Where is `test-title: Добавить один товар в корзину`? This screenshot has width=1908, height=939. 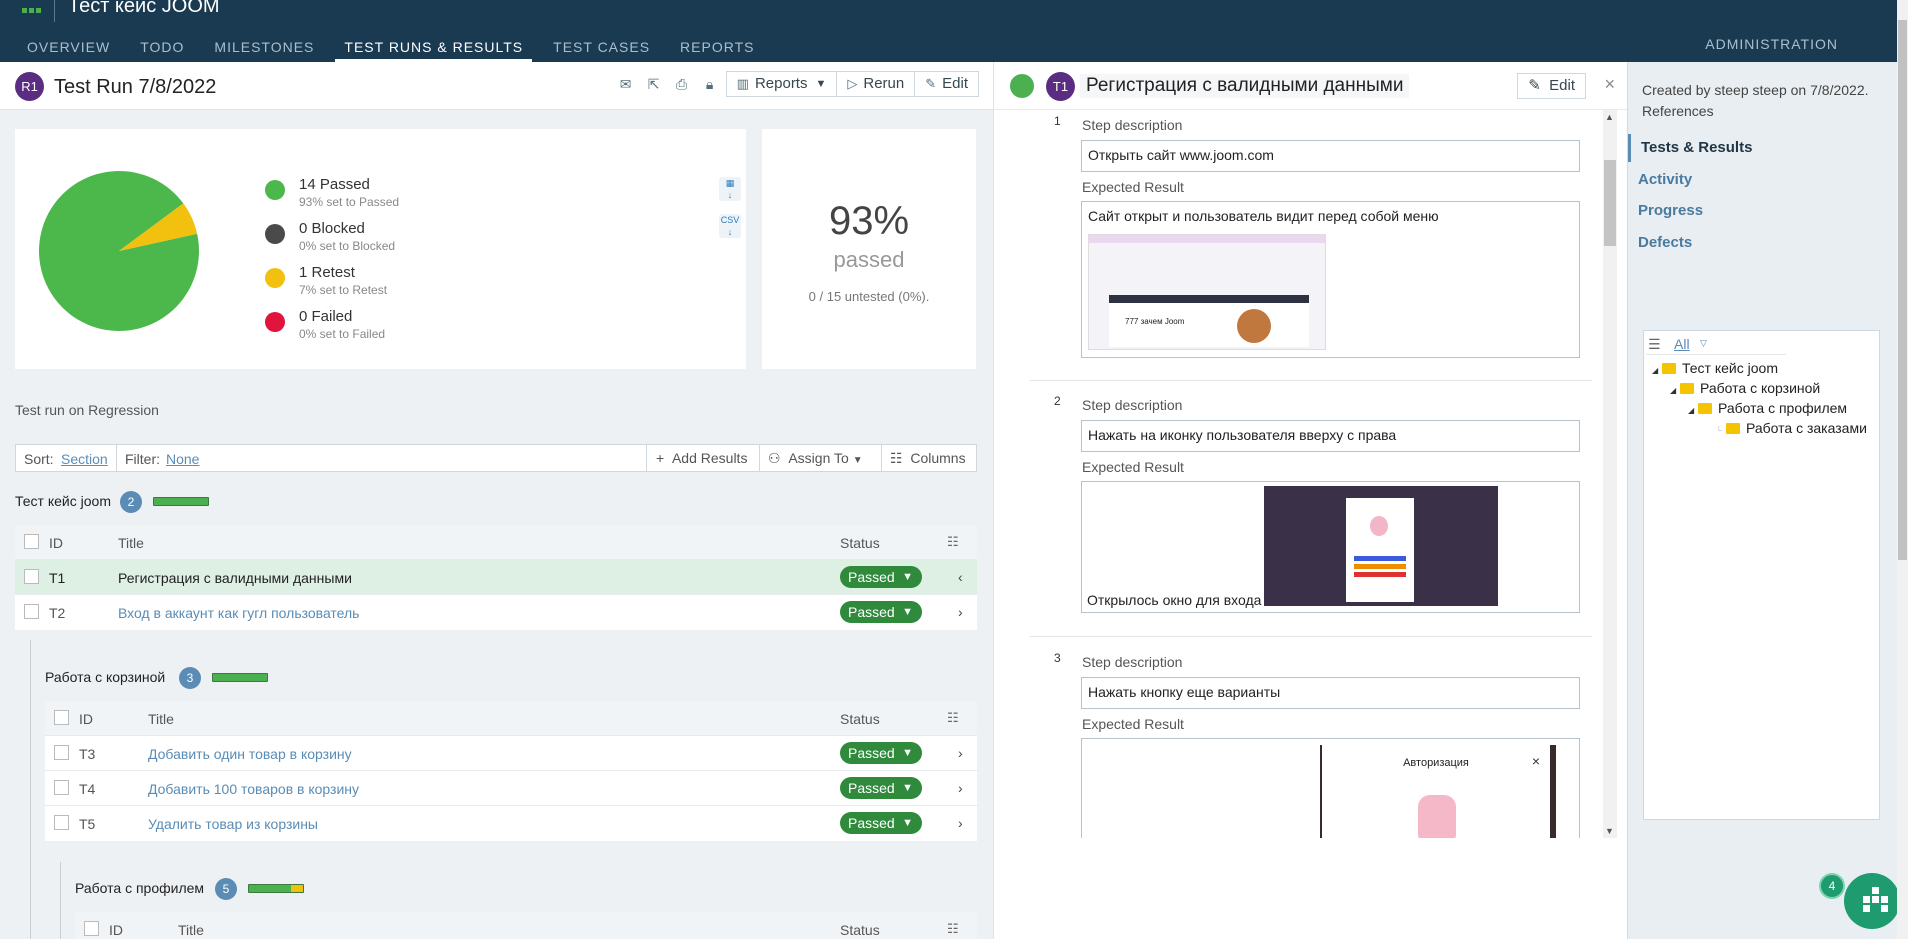
test-title: Добавить один товар в корзину is located at coordinates (250, 754).